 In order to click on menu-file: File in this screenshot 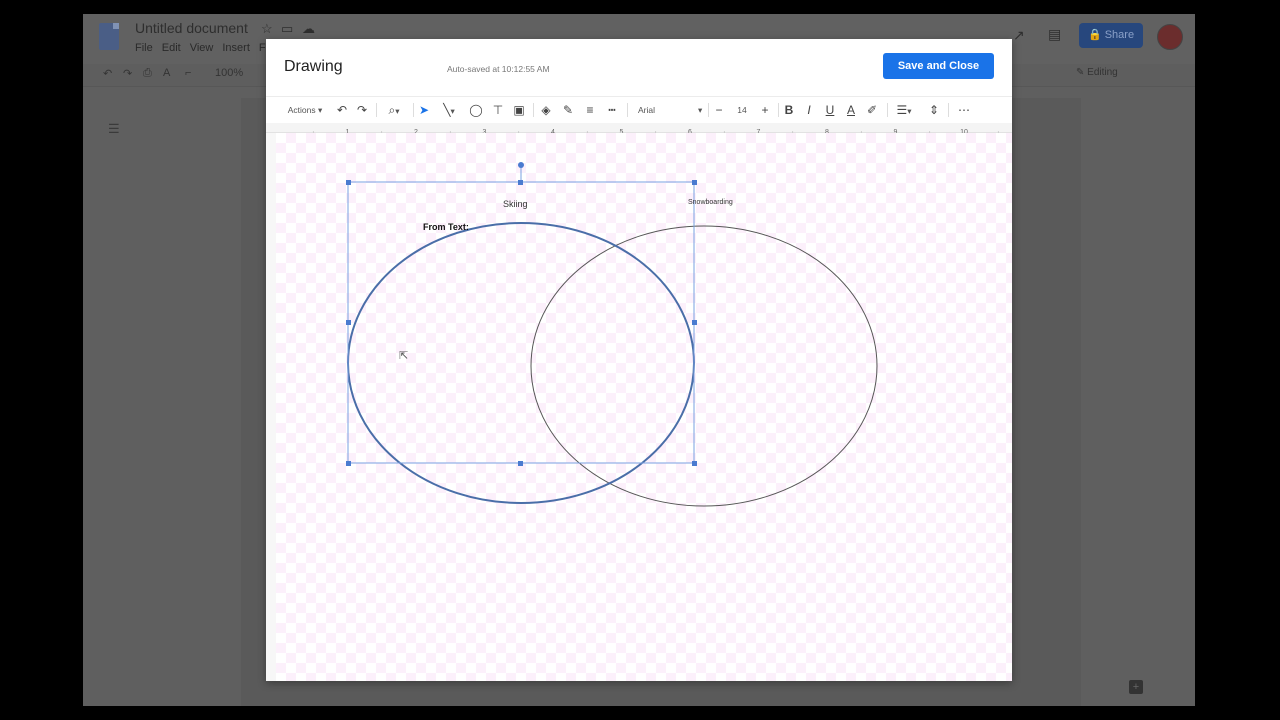, I will do `click(144, 48)`.